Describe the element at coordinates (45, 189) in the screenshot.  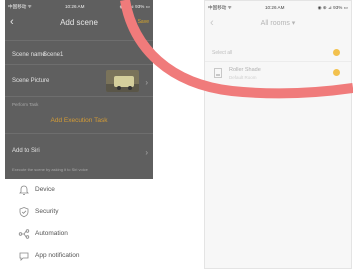
I see `sheet-item-label: Device` at that location.